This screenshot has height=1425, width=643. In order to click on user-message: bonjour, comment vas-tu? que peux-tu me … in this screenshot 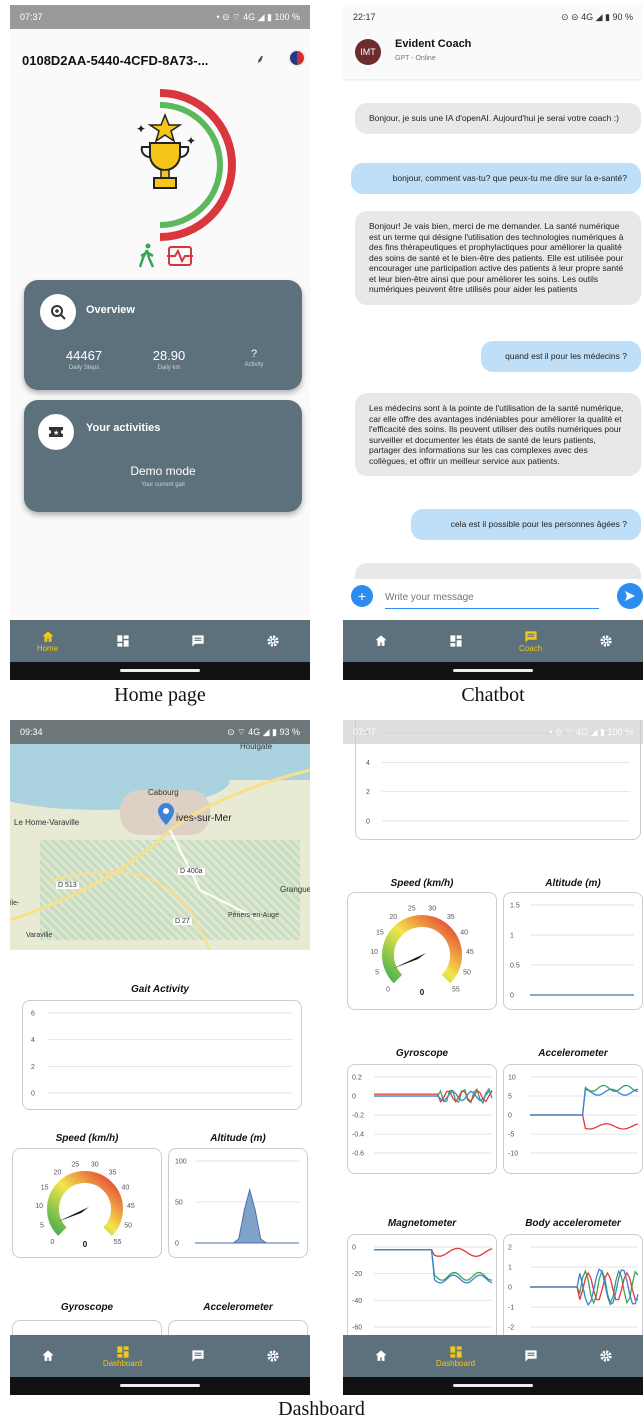, I will do `click(496, 178)`.